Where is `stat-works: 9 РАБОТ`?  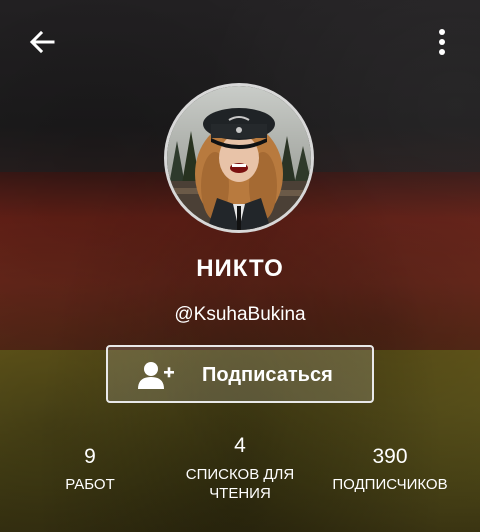
stat-works: 9 РАБОТ is located at coordinates (90, 469).